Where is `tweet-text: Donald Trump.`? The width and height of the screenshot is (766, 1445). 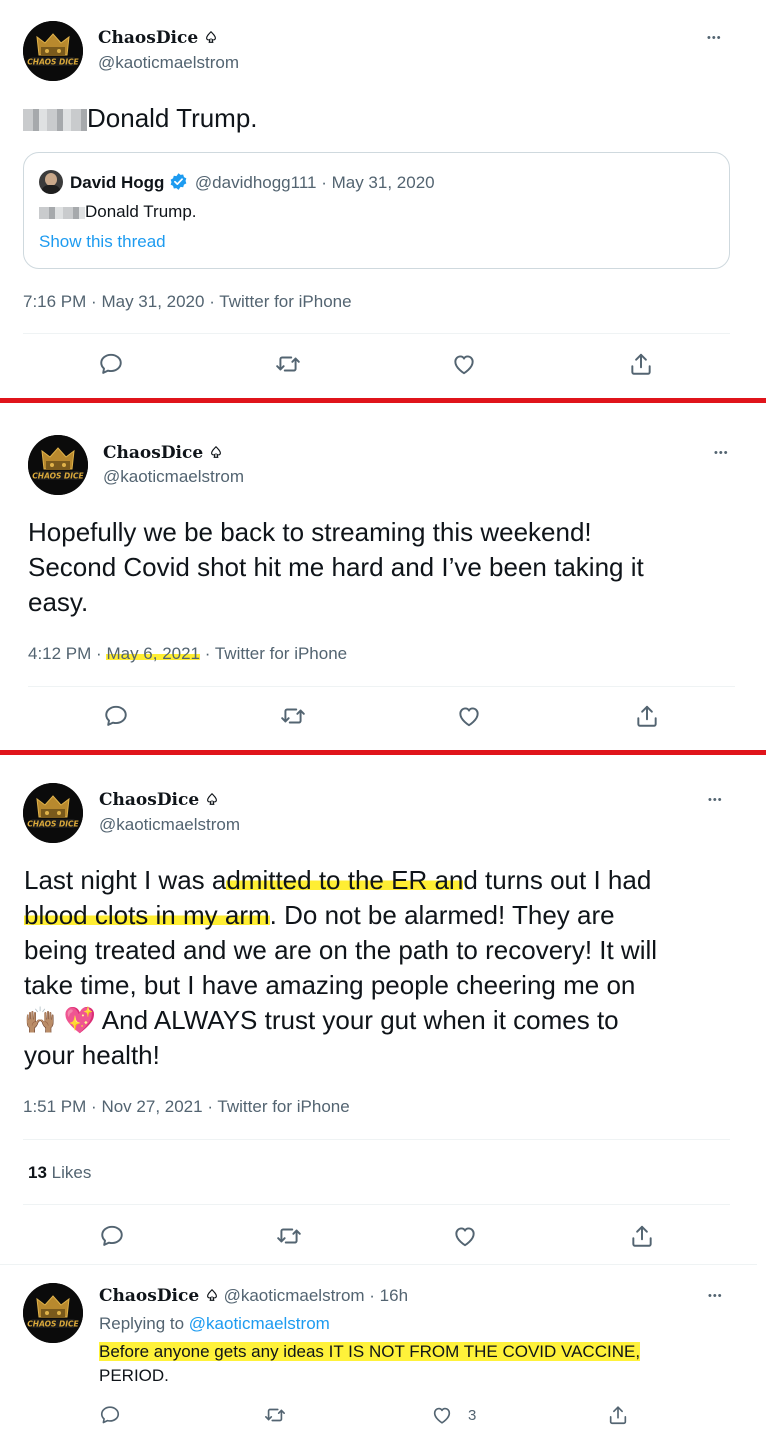
tweet-text: Donald Trump. is located at coordinates (140, 118).